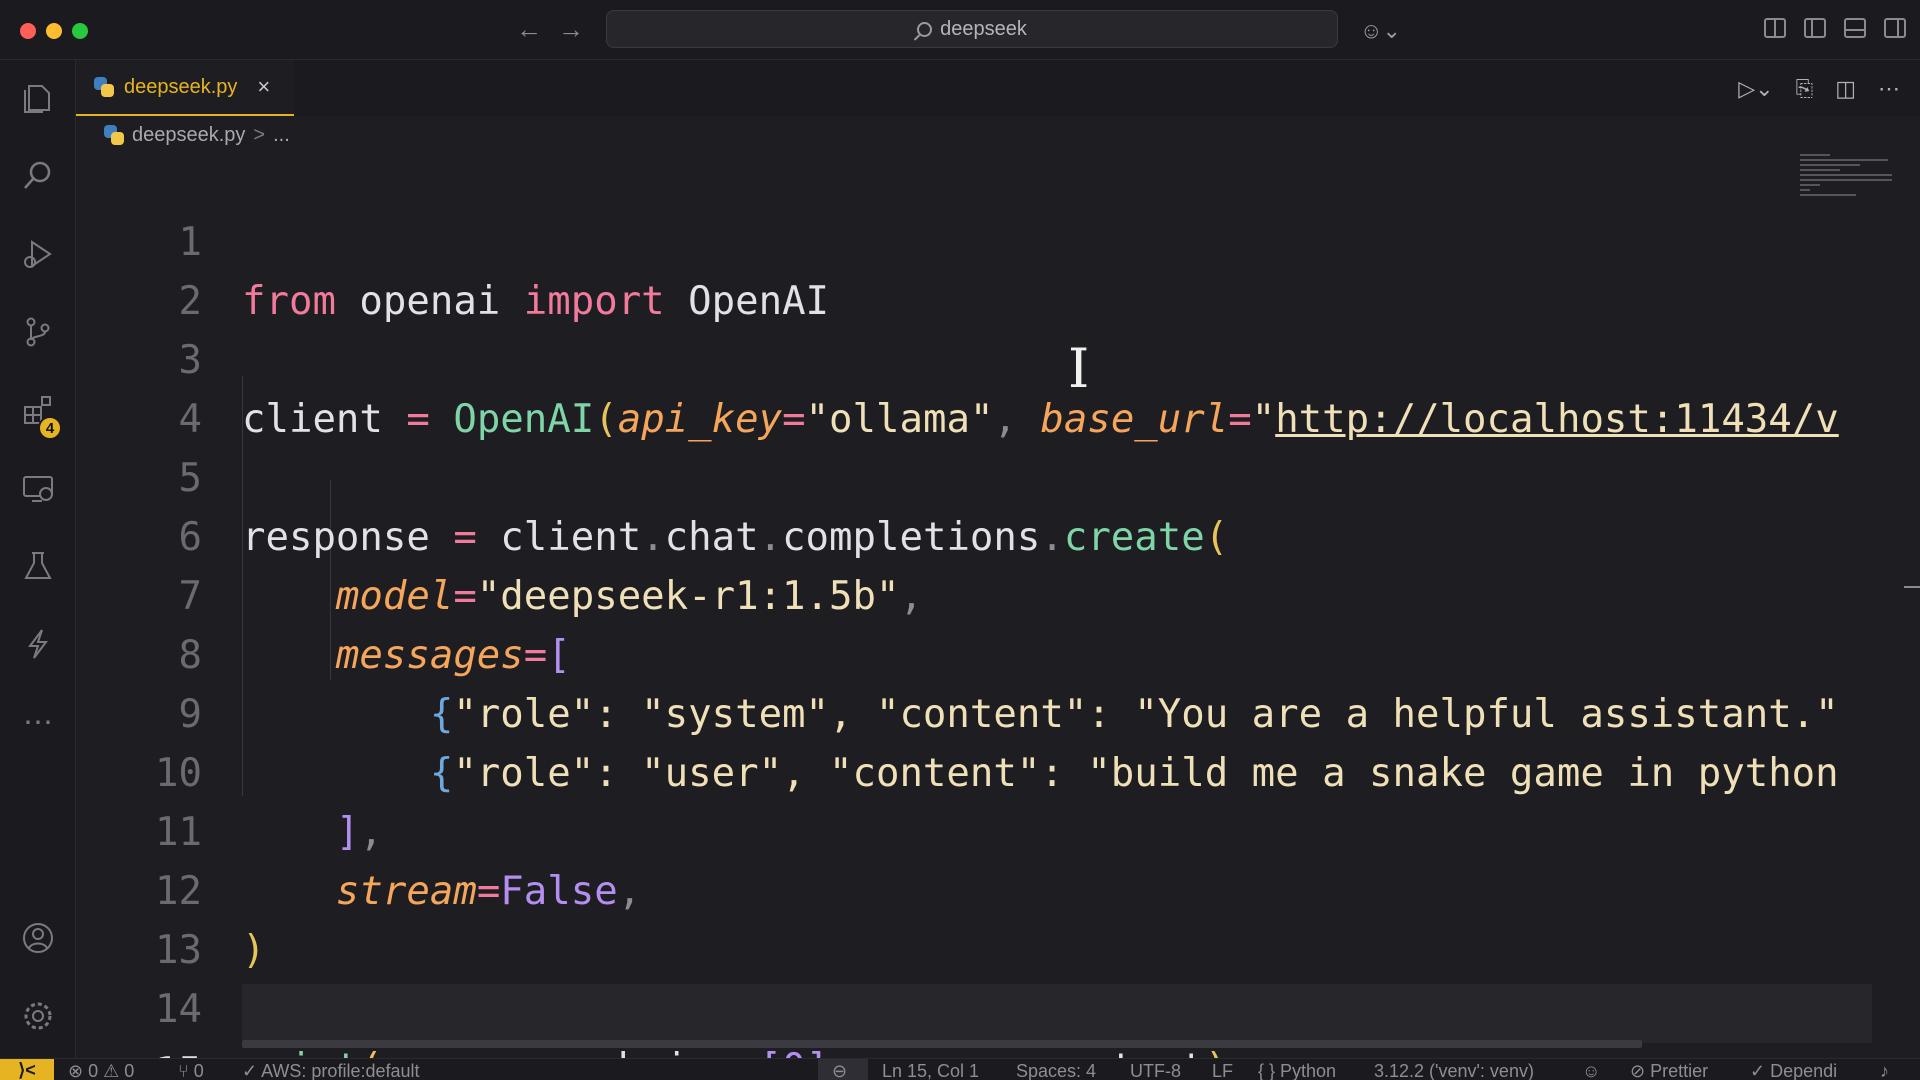  What do you see at coordinates (331, 1070) in the screenshot?
I see `aws-profile: ✓ AWS: profile:default` at bounding box center [331, 1070].